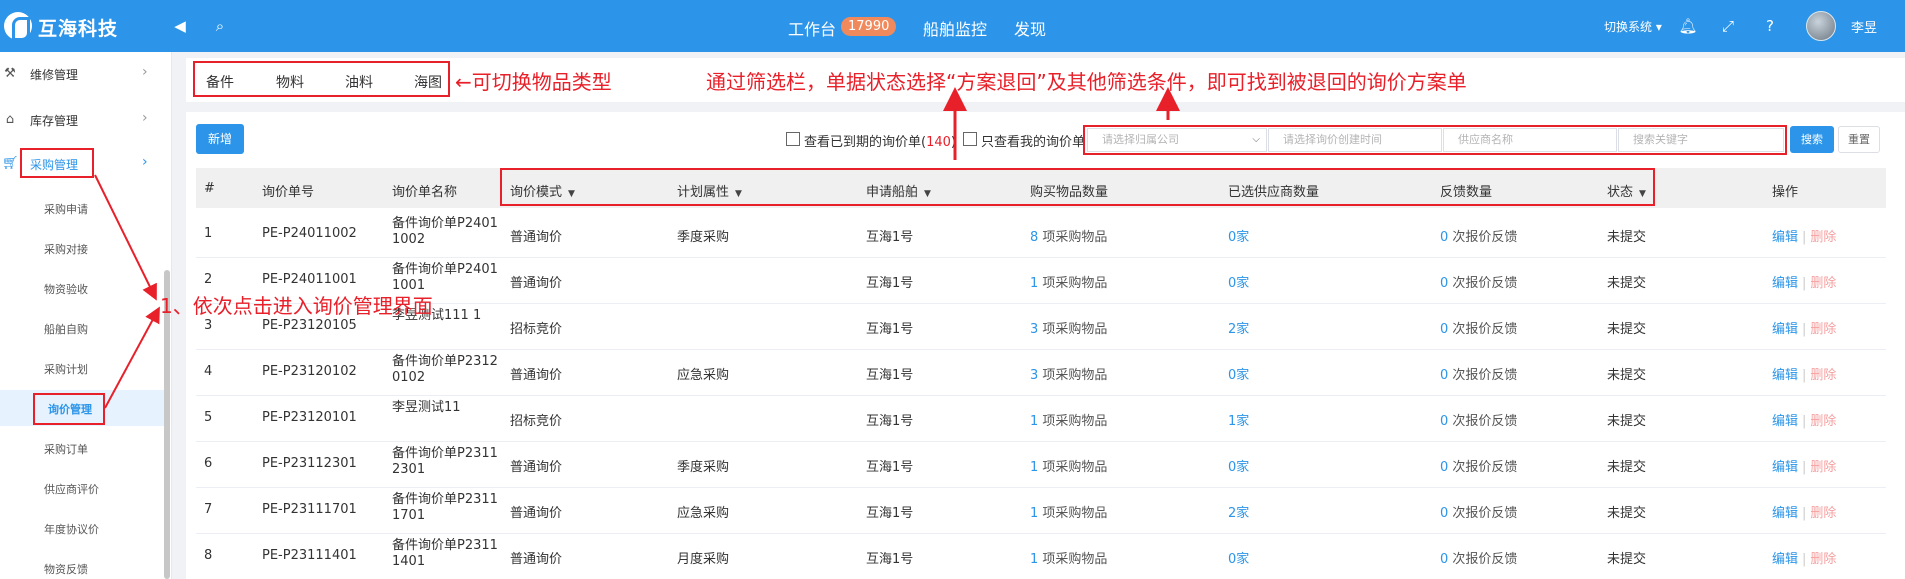  I want to click on nav-ship-monitor: 船舶监控, so click(955, 28).